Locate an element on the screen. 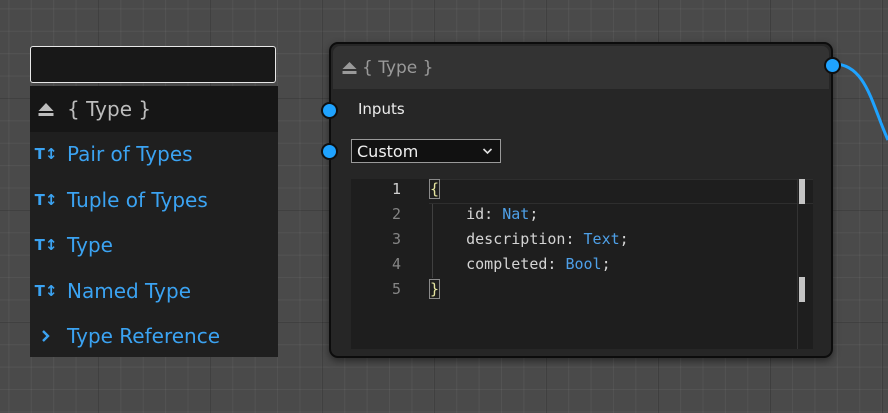  palette-item-pair-of-types: T↕ Pair of Types is located at coordinates (154, 155).